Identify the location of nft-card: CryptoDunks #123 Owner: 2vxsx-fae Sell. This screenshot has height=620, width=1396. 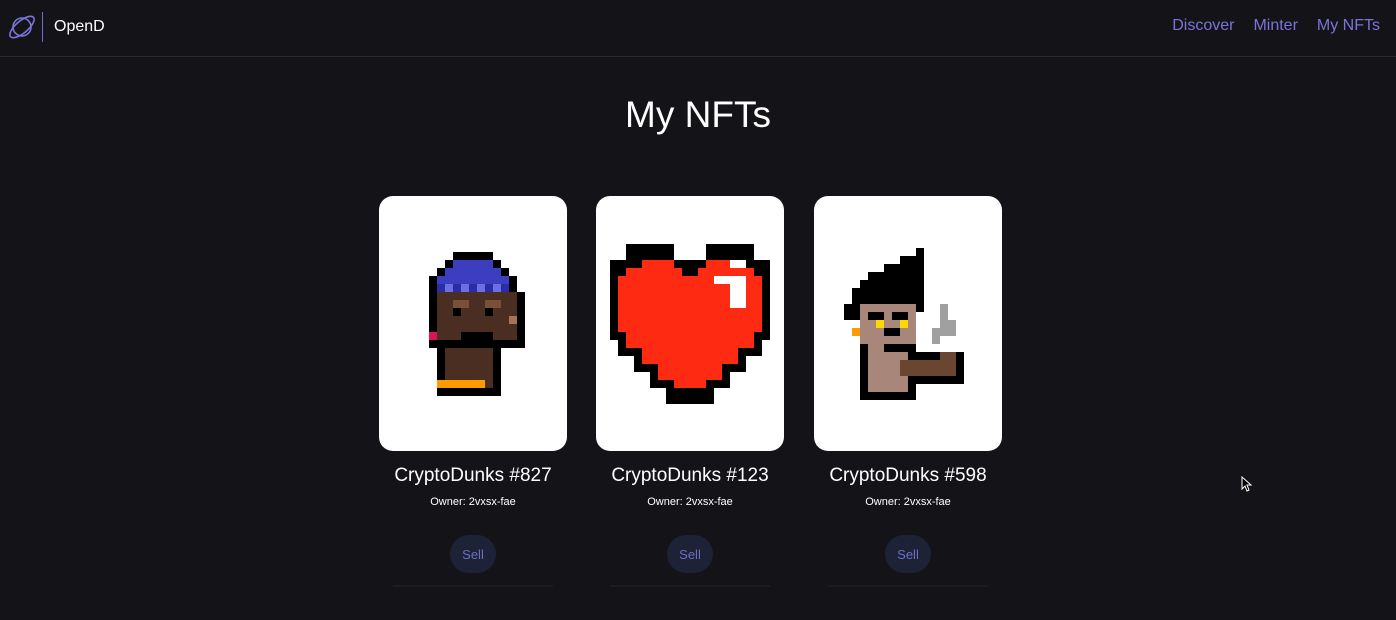
(690, 391).